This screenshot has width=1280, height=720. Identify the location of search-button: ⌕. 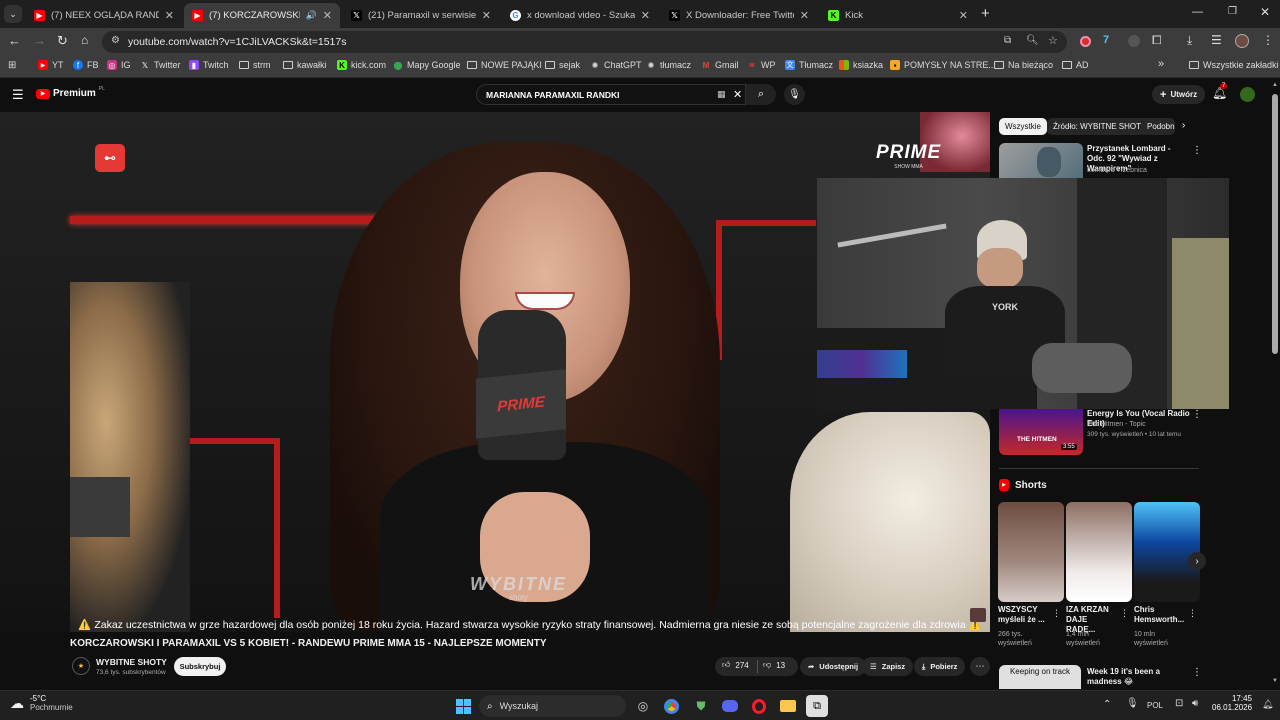
(761, 94).